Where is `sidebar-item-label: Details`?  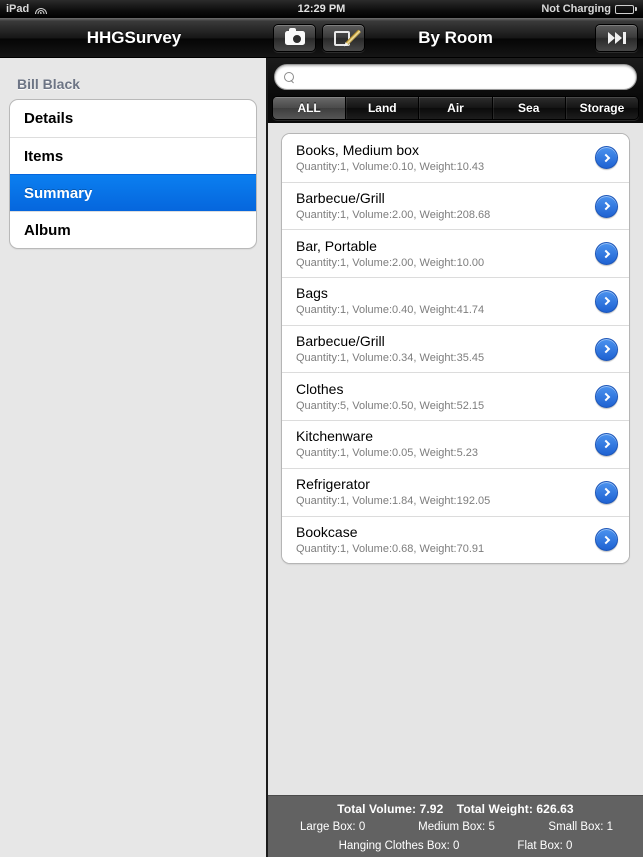 sidebar-item-label: Details is located at coordinates (49, 118).